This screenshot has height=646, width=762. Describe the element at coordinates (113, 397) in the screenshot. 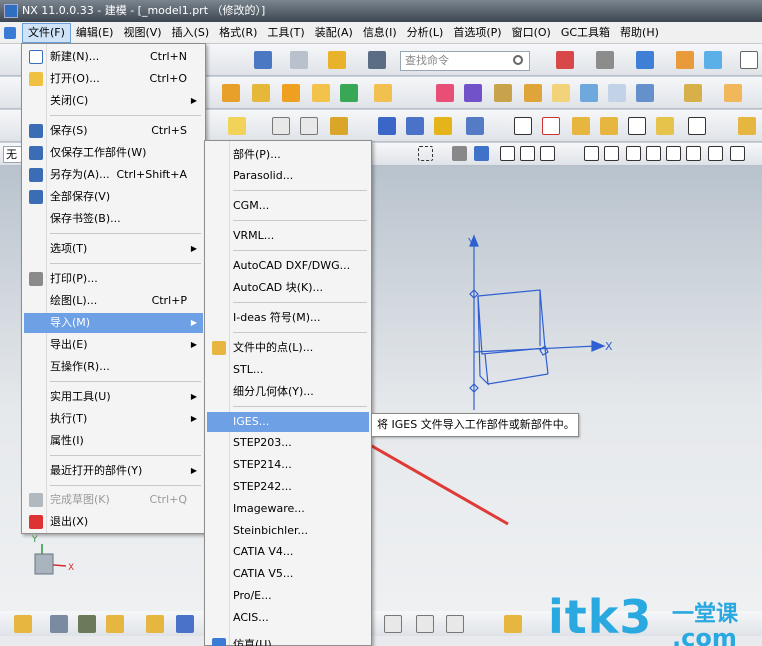

I see `menu-item-utilities: 实用工具(U) ▶` at that location.